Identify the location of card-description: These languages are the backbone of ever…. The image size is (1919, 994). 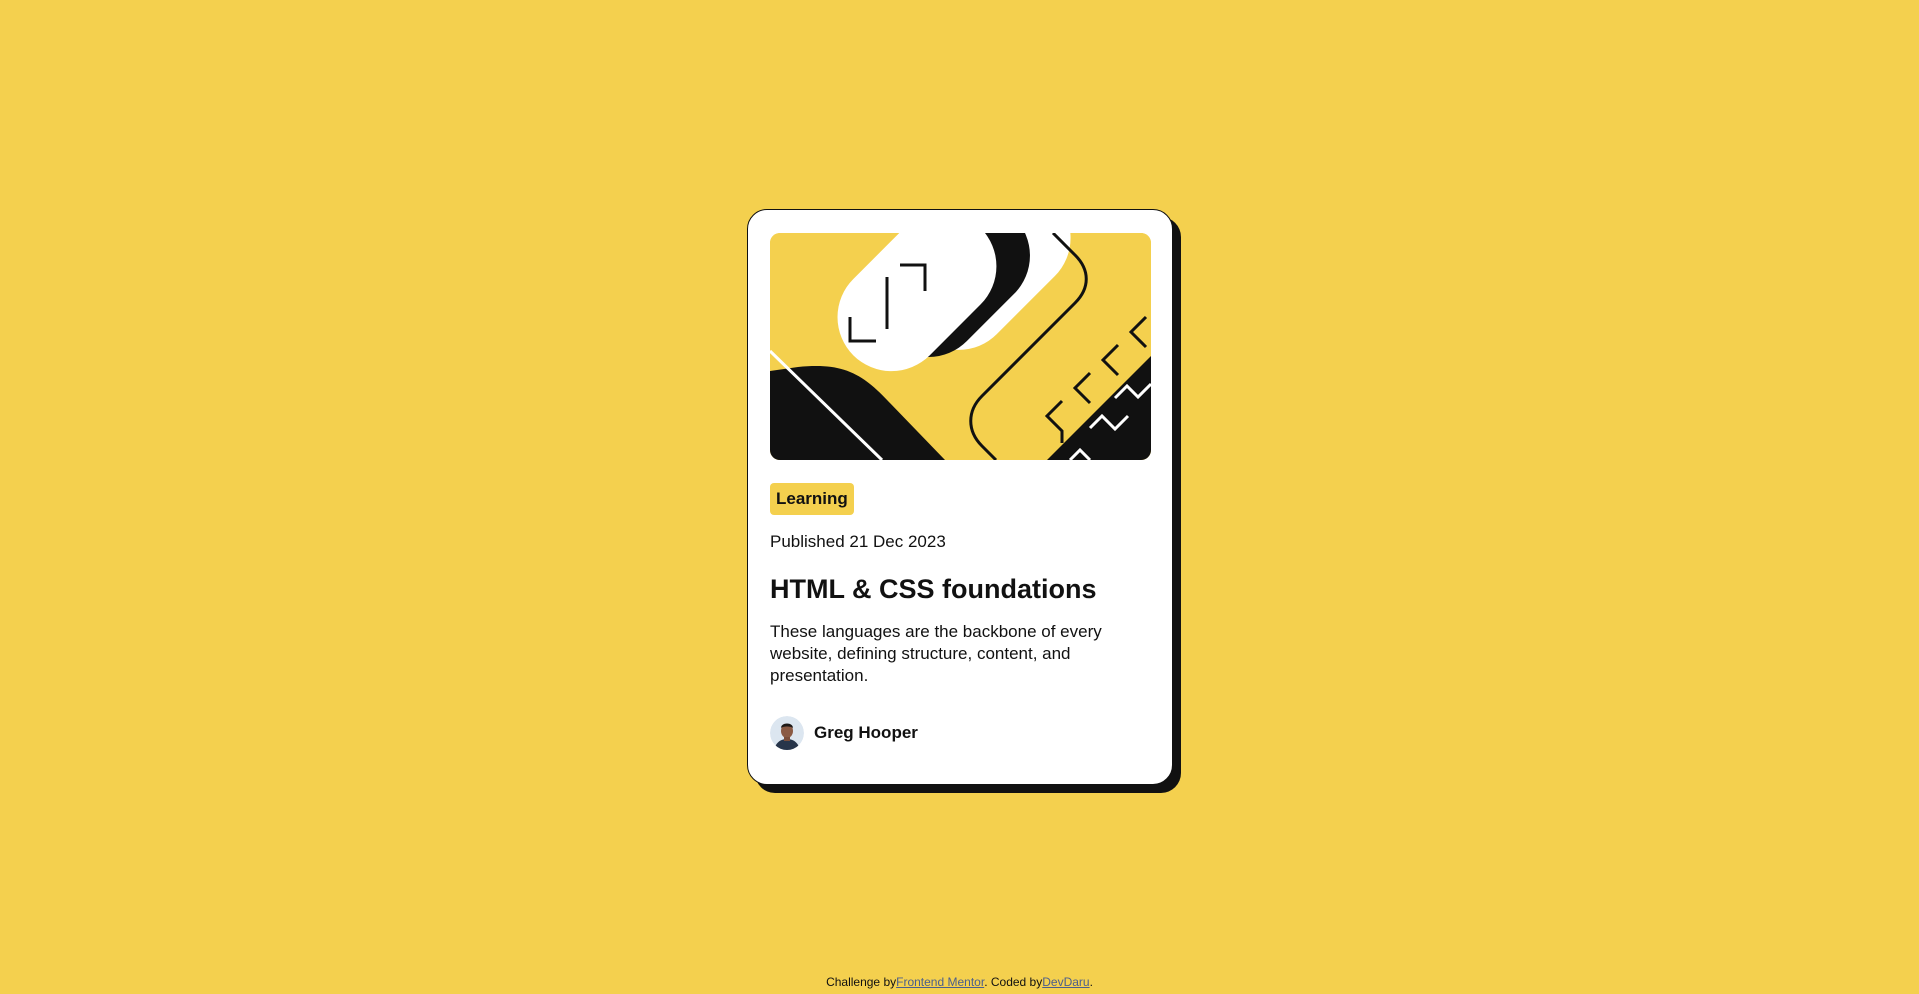
(936, 653).